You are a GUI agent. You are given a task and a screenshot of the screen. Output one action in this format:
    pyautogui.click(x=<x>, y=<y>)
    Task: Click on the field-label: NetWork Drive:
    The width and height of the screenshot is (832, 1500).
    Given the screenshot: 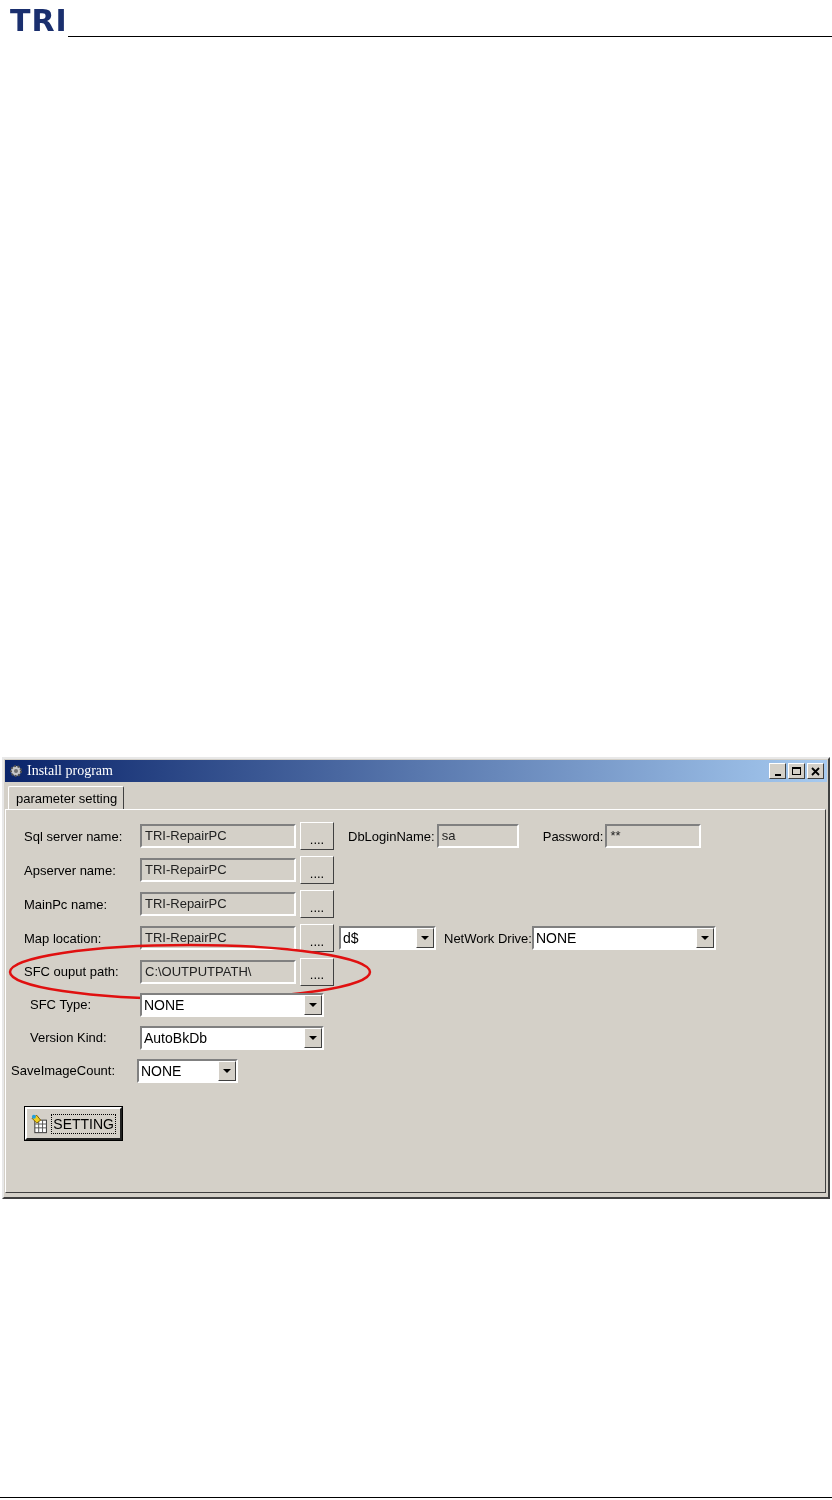 What is the action you would take?
    pyautogui.click(x=488, y=938)
    